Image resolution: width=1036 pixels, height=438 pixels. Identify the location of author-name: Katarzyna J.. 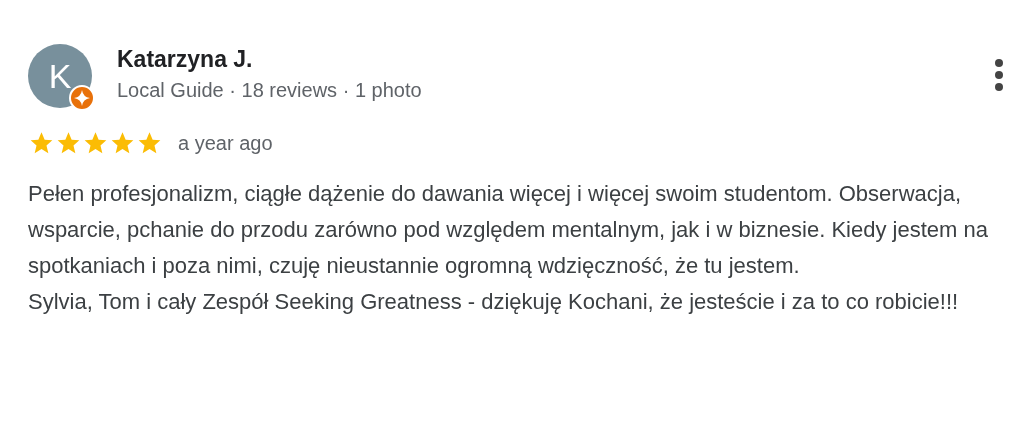
(269, 59).